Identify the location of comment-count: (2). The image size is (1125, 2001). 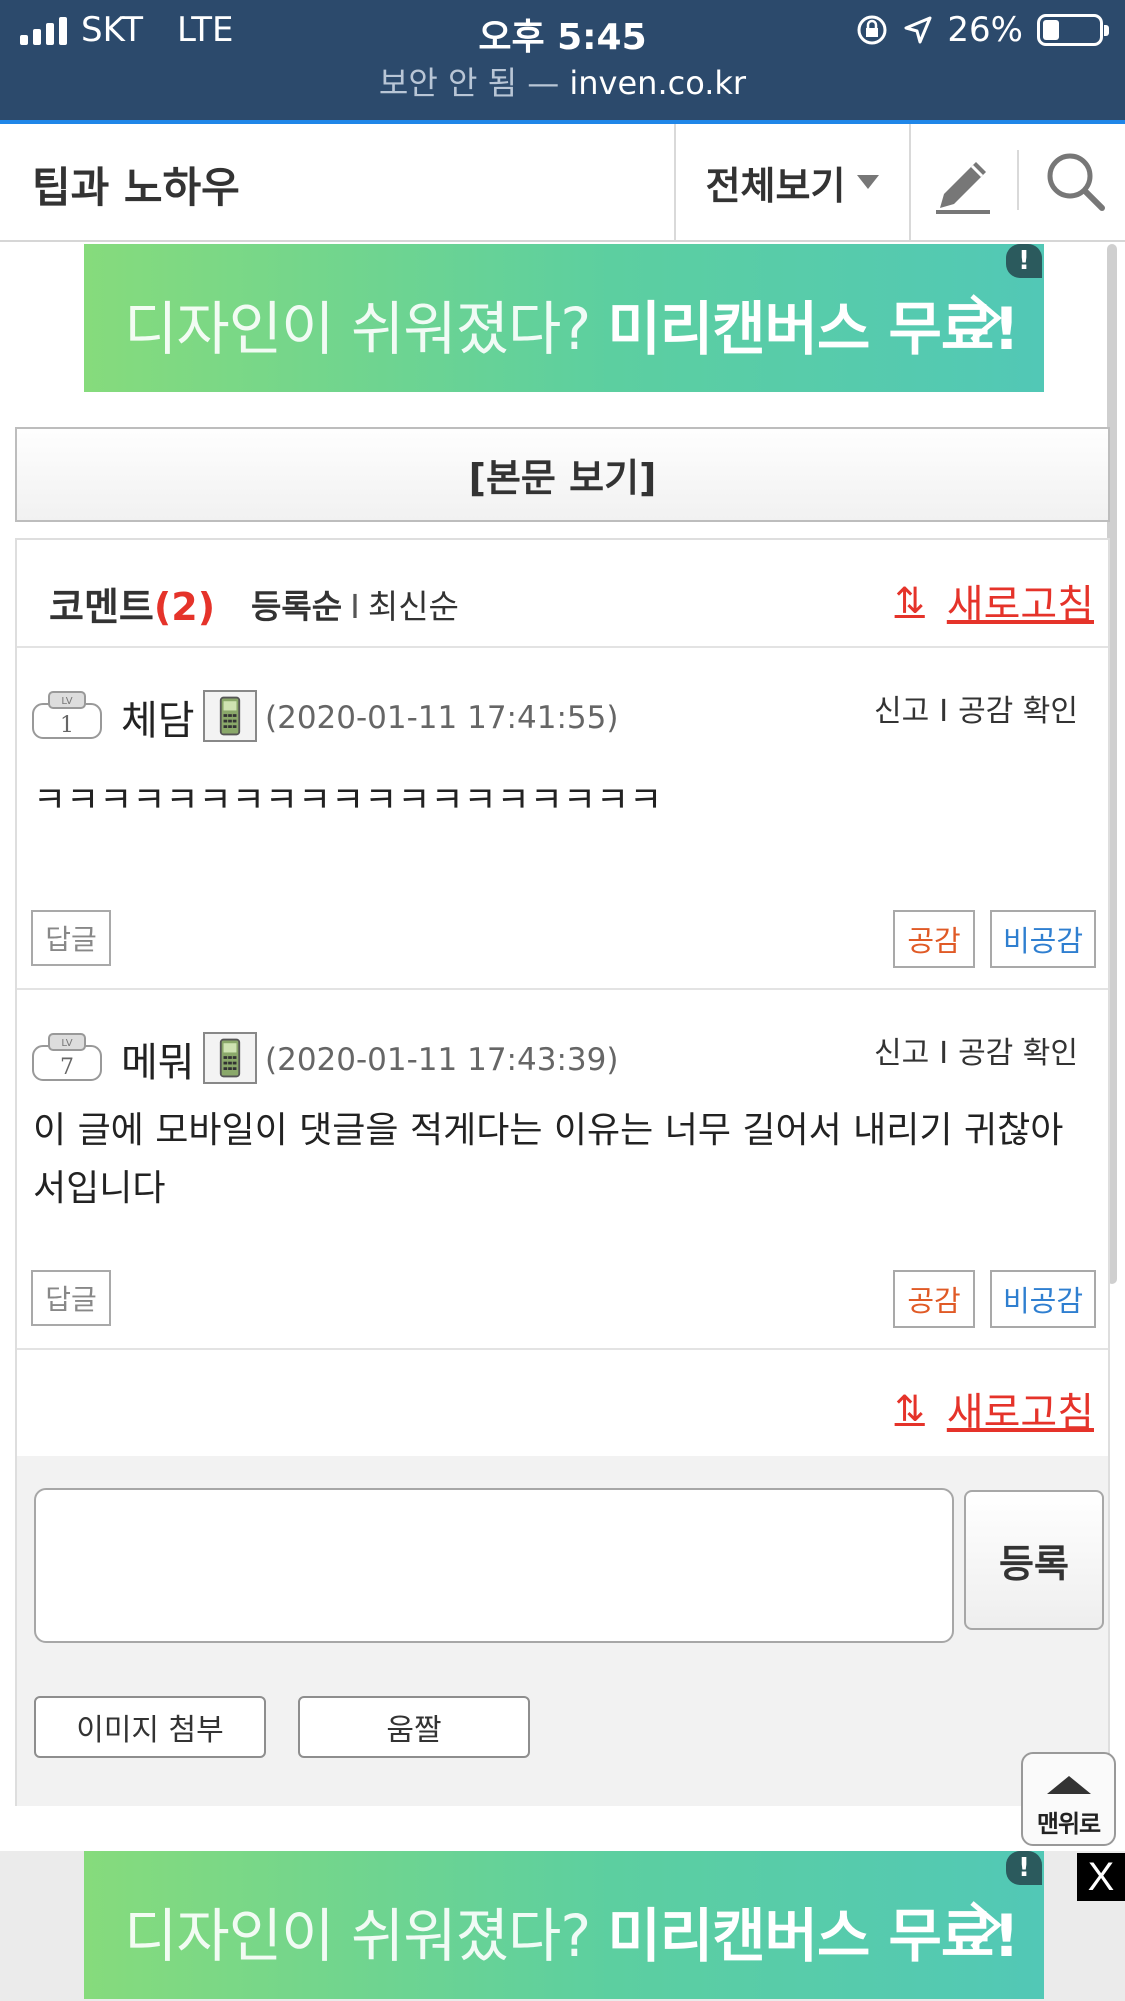
(184, 607).